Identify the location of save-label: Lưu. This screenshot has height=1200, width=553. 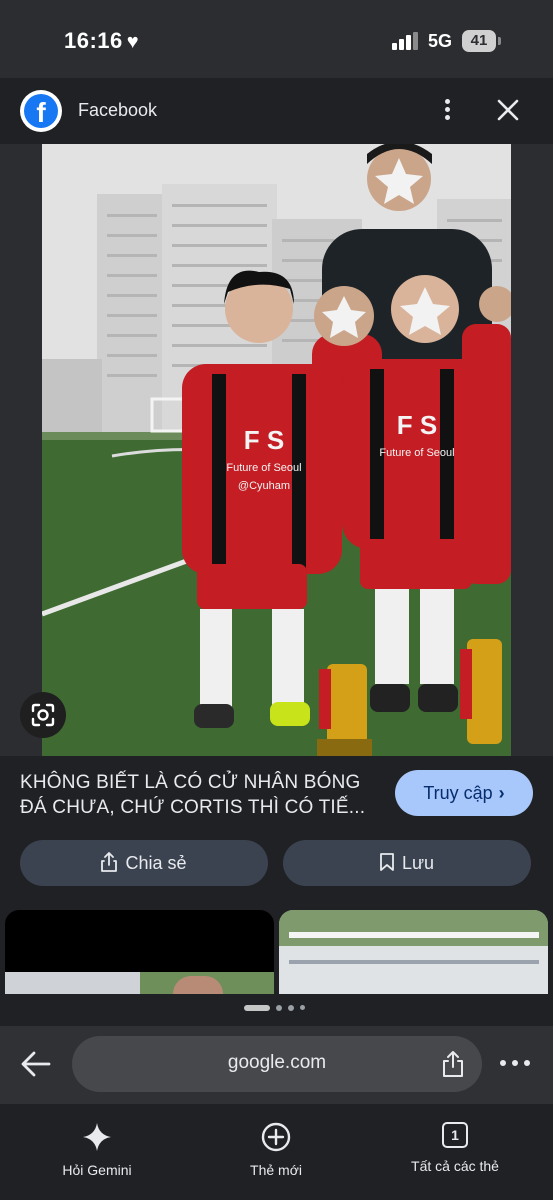
(418, 863).